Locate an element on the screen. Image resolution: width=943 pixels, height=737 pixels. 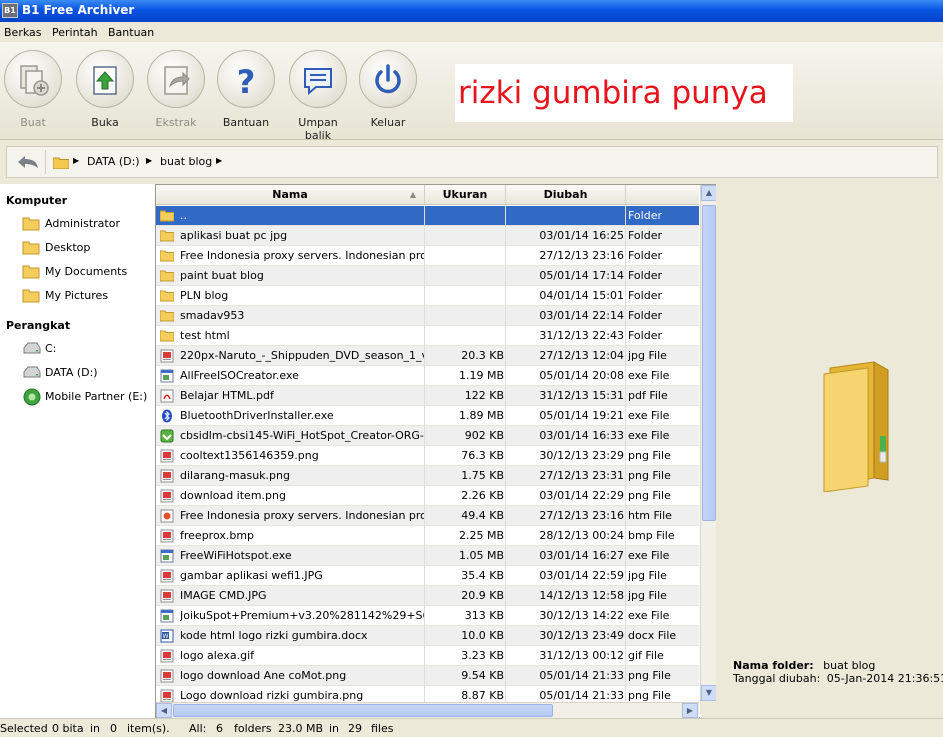
file-name: freeprox.bmp is located at coordinates (217, 535).